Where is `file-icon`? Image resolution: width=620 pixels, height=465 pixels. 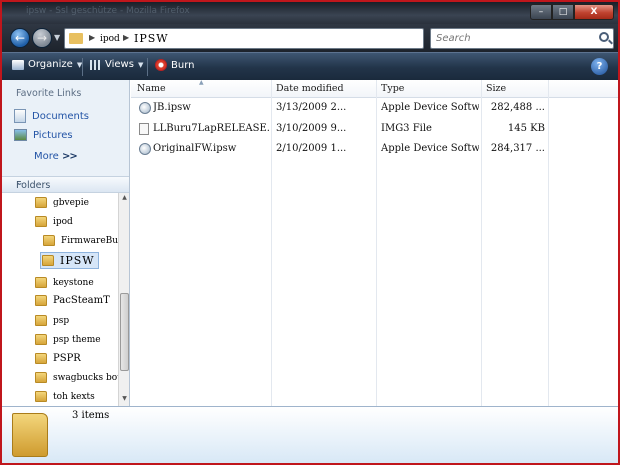
file-icon is located at coordinates (144, 129).